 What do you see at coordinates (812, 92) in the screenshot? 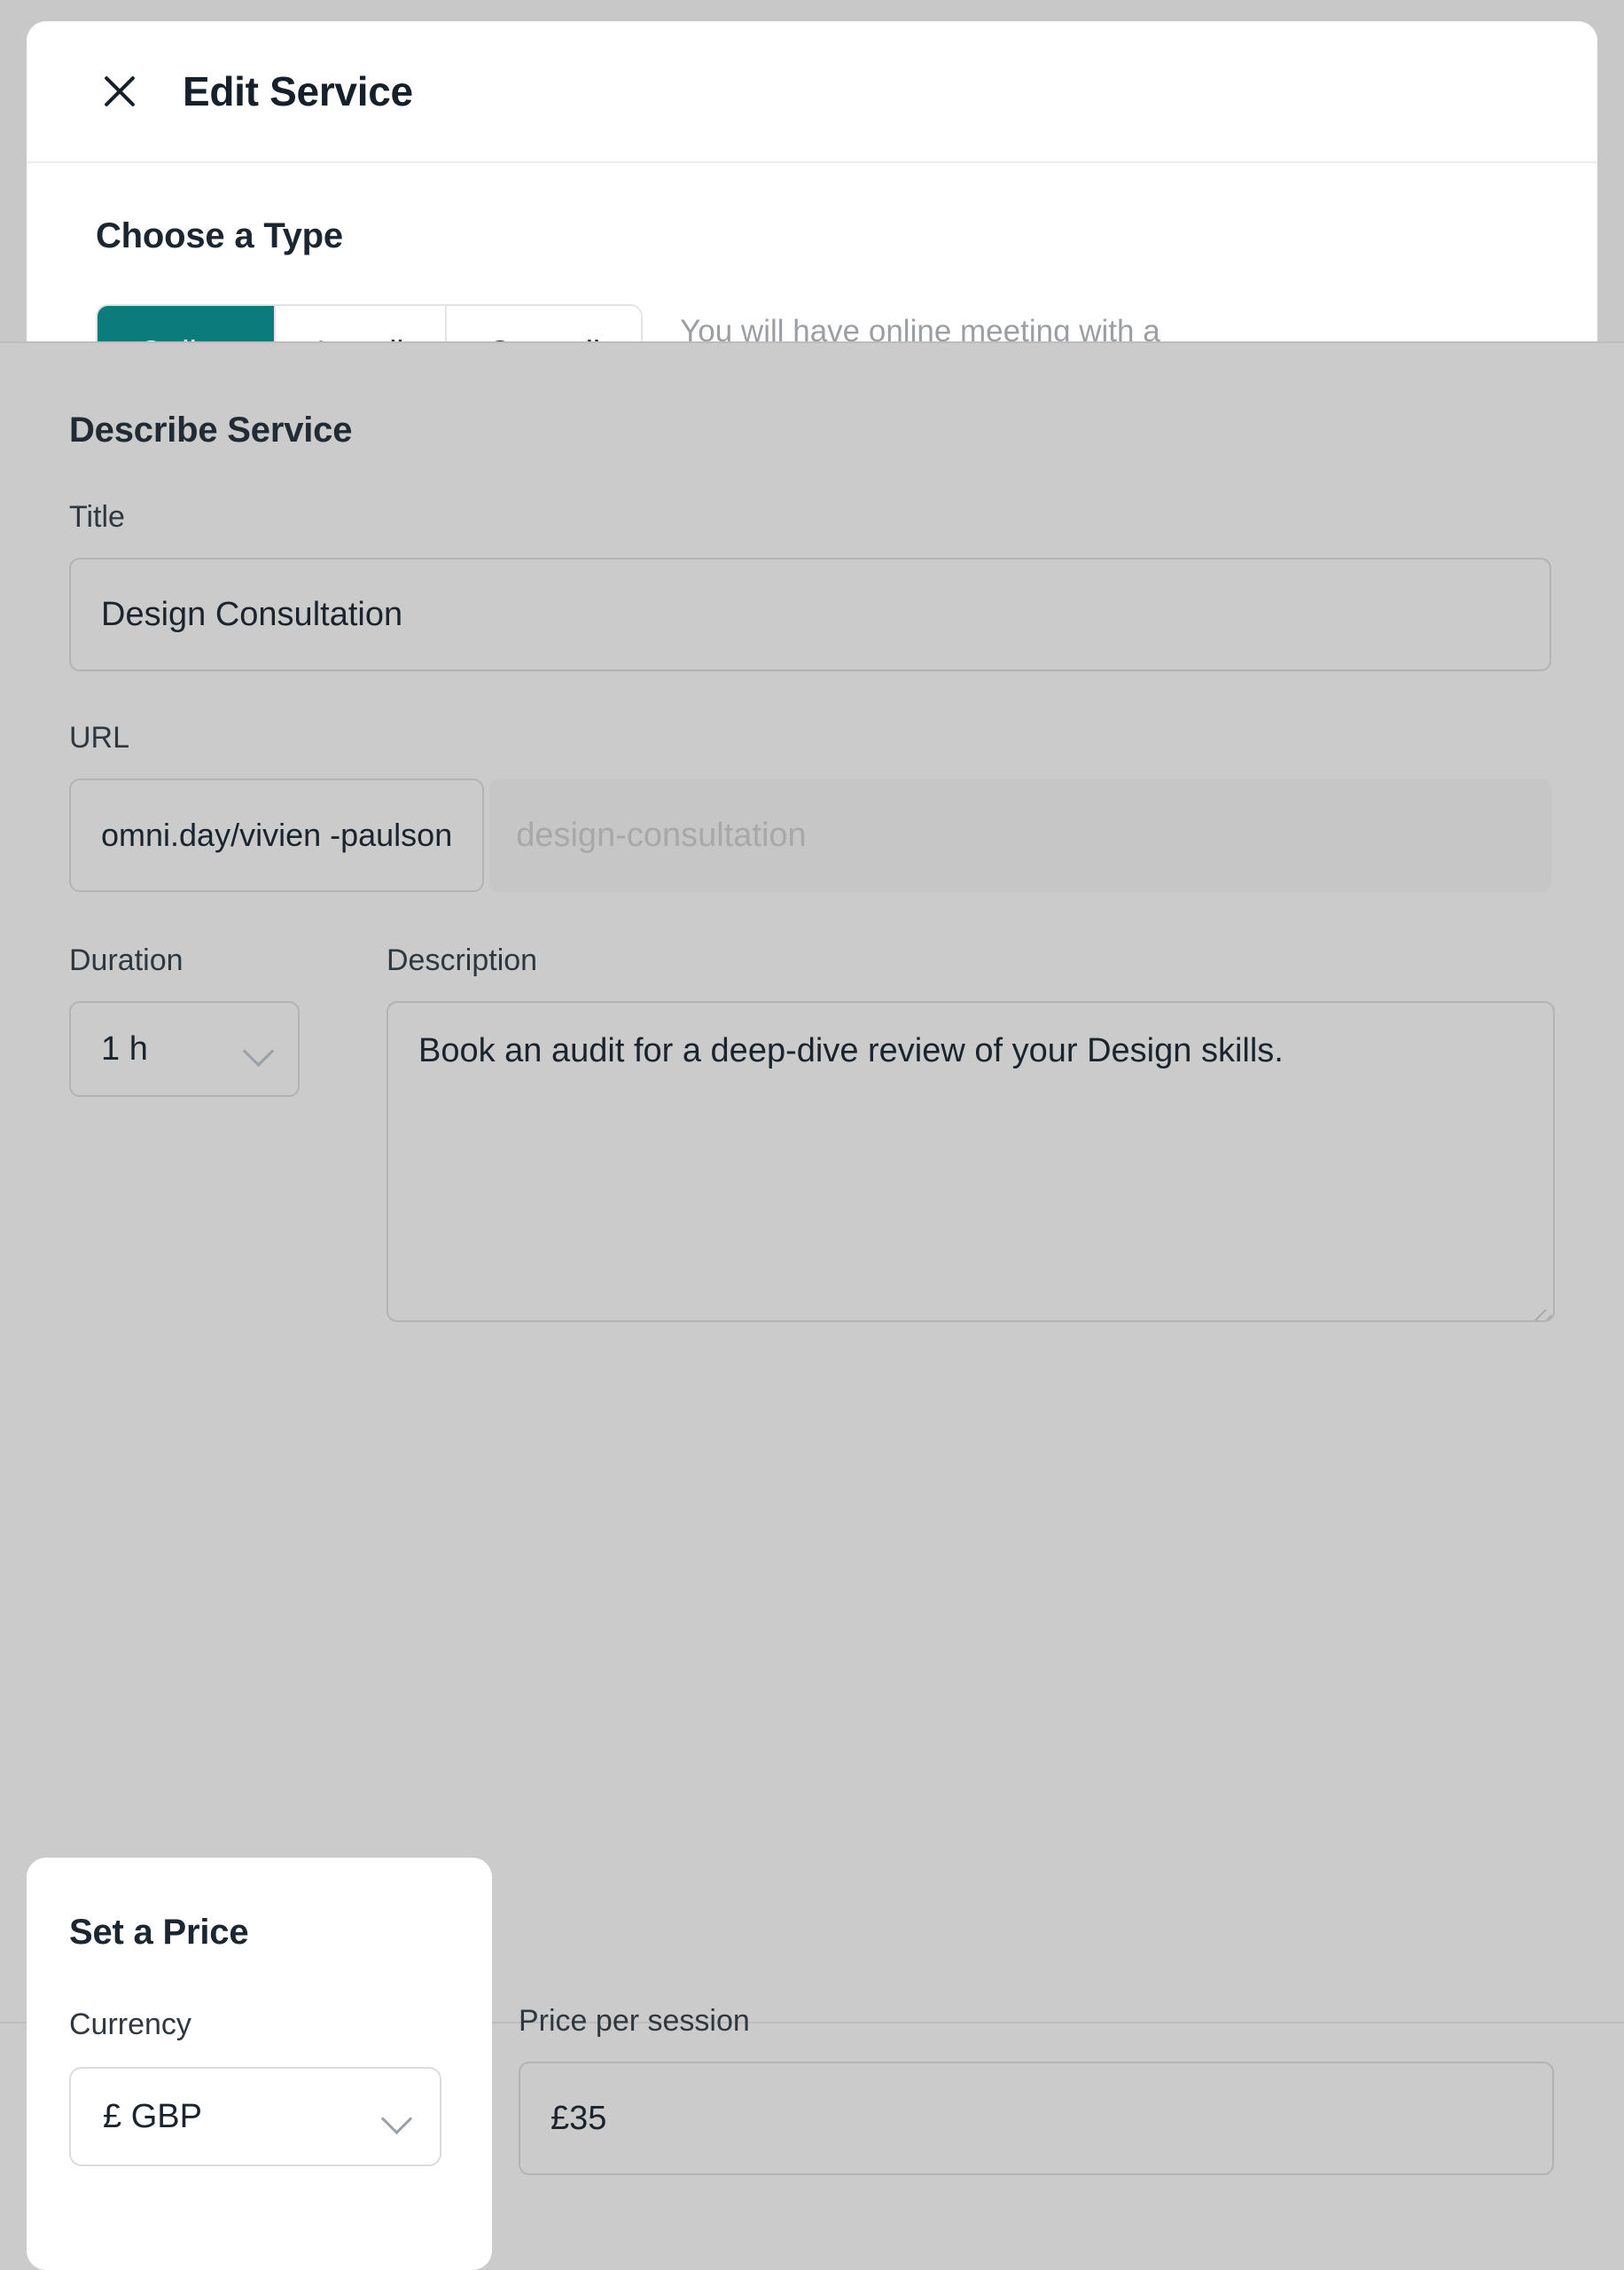
I see `modal-titlebar: Edit Service` at bounding box center [812, 92].